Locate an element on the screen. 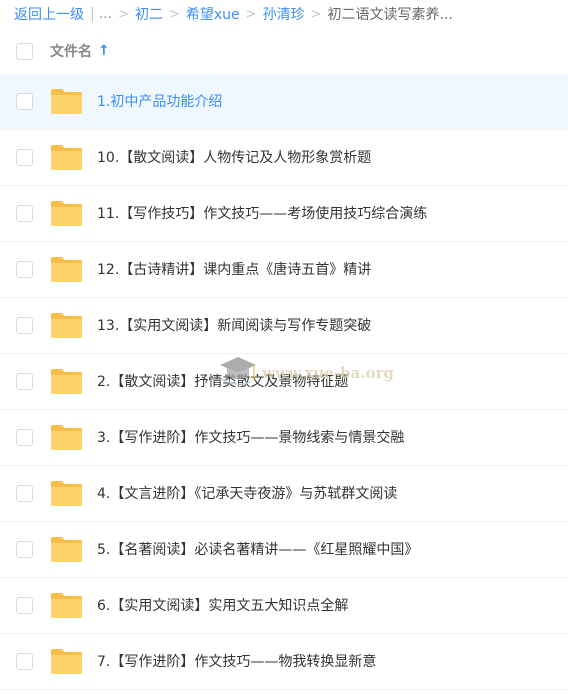 The image size is (568, 695). file-row: 11.【写作技巧】作文技巧——考场使用技巧综合演练 is located at coordinates (284, 214).